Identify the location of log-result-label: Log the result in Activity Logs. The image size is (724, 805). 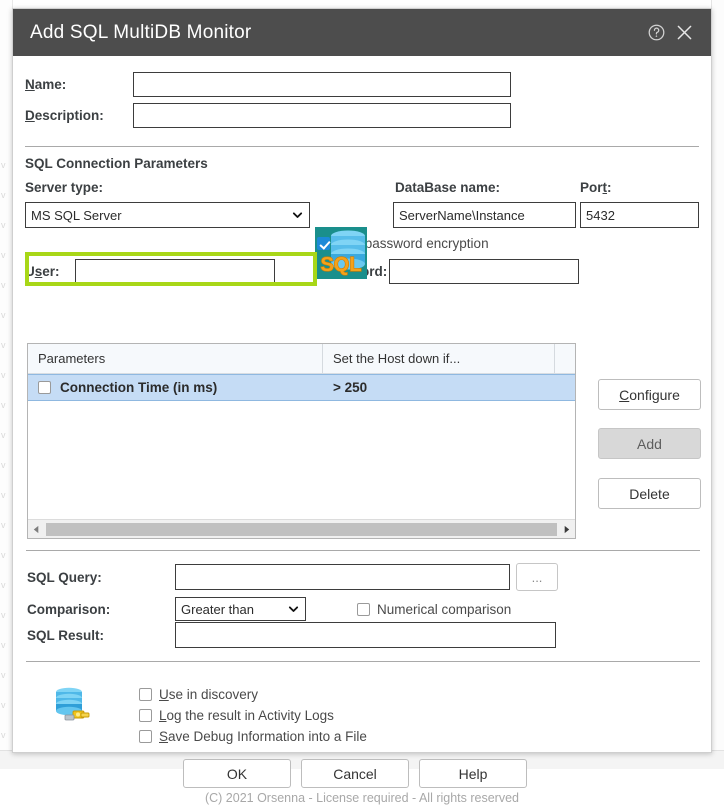
(246, 715).